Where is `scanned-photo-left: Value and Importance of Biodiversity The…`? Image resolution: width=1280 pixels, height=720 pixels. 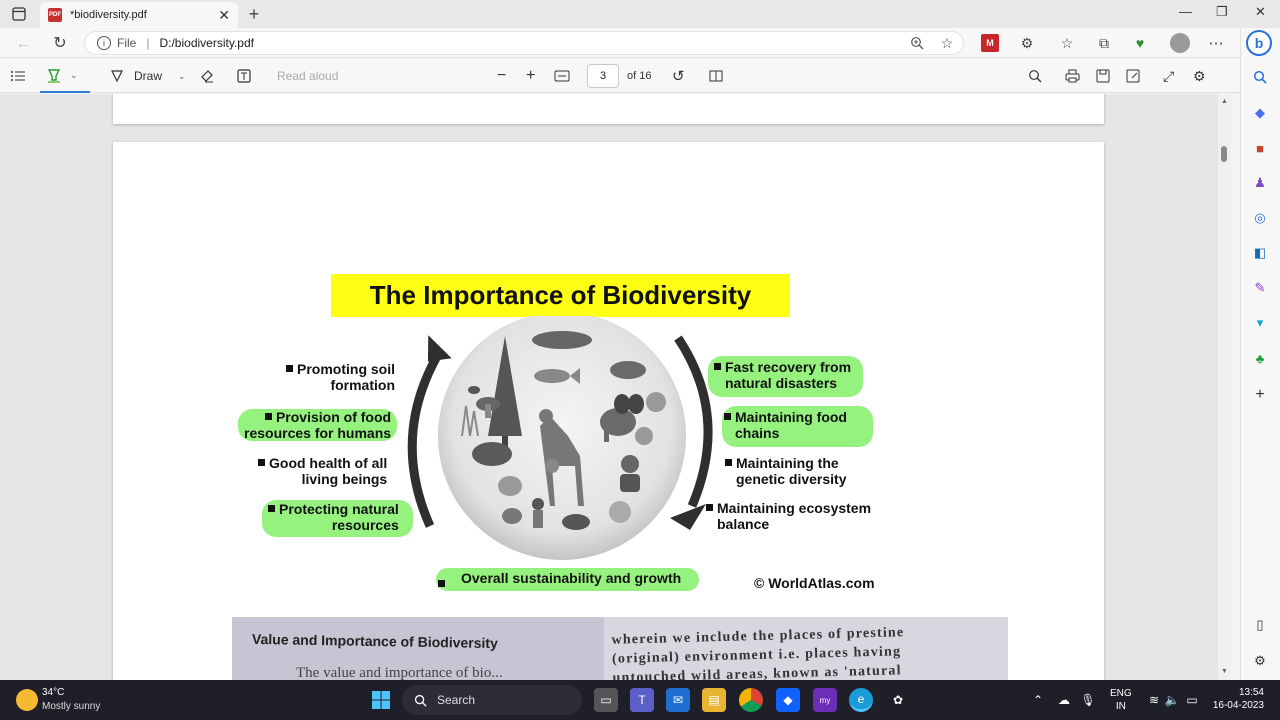 scanned-photo-left: Value and Importance of Biodiversity The… is located at coordinates (418, 648).